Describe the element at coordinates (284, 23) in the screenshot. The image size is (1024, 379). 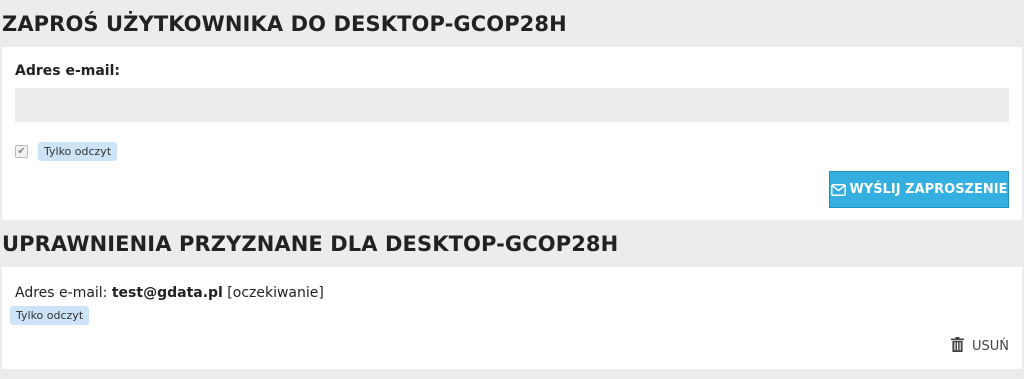
I see `invite-section-title: ZAPROŚ UŻYTKOWNIKA DO DESKTOP-GCOP28H` at that location.